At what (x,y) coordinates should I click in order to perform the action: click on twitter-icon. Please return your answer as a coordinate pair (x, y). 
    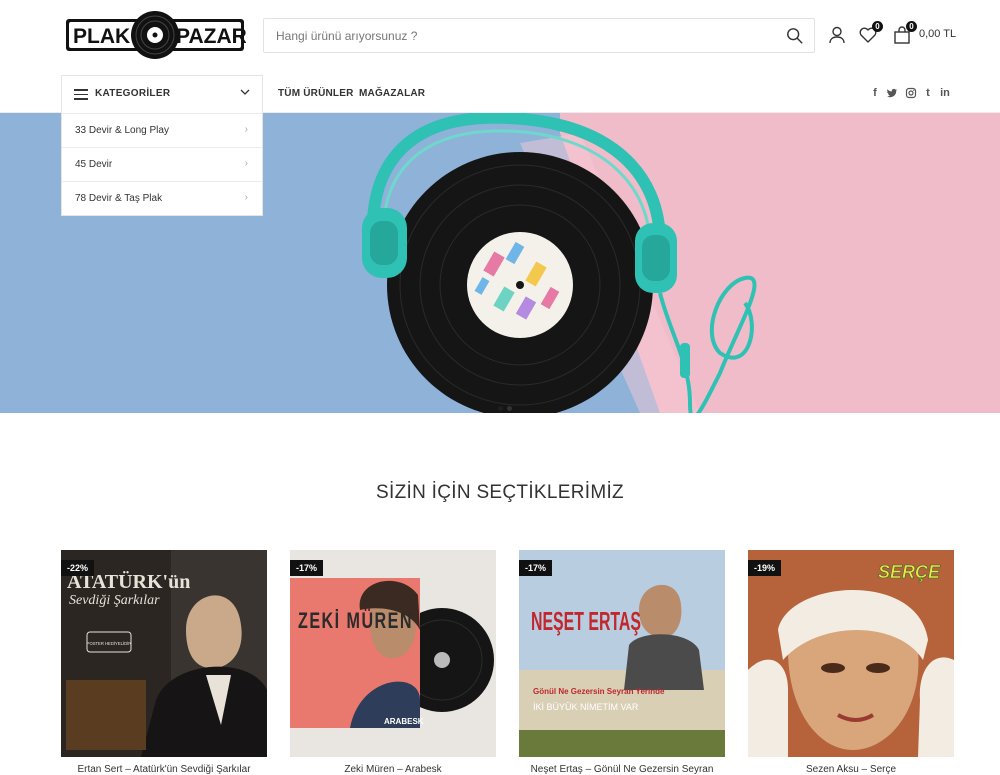
    Looking at the image, I should click on (892, 93).